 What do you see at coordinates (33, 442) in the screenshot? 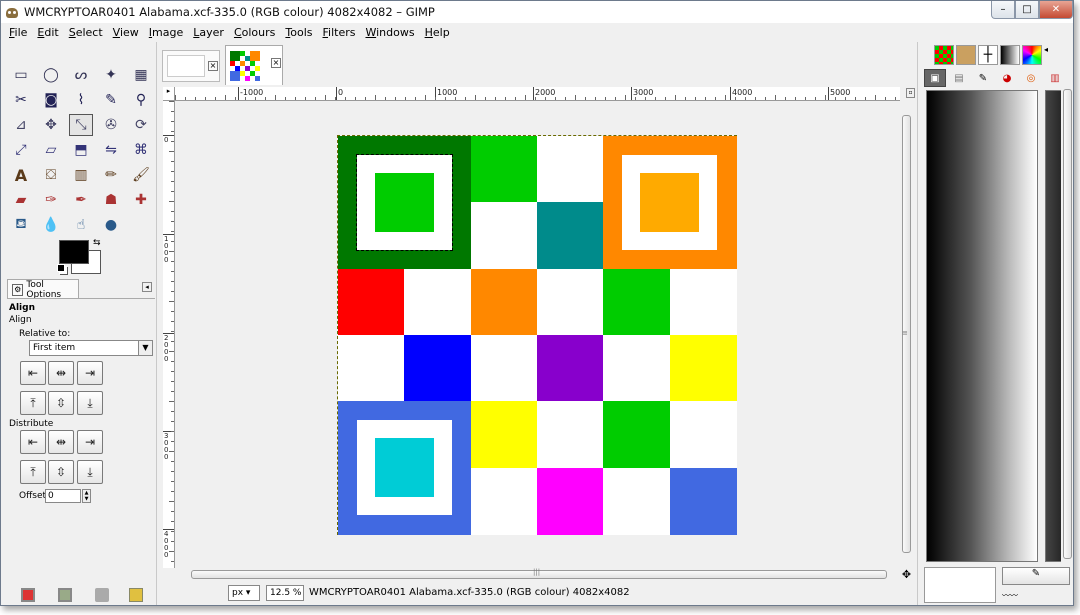
I see `distribute-left-edges-button: ⇤` at bounding box center [33, 442].